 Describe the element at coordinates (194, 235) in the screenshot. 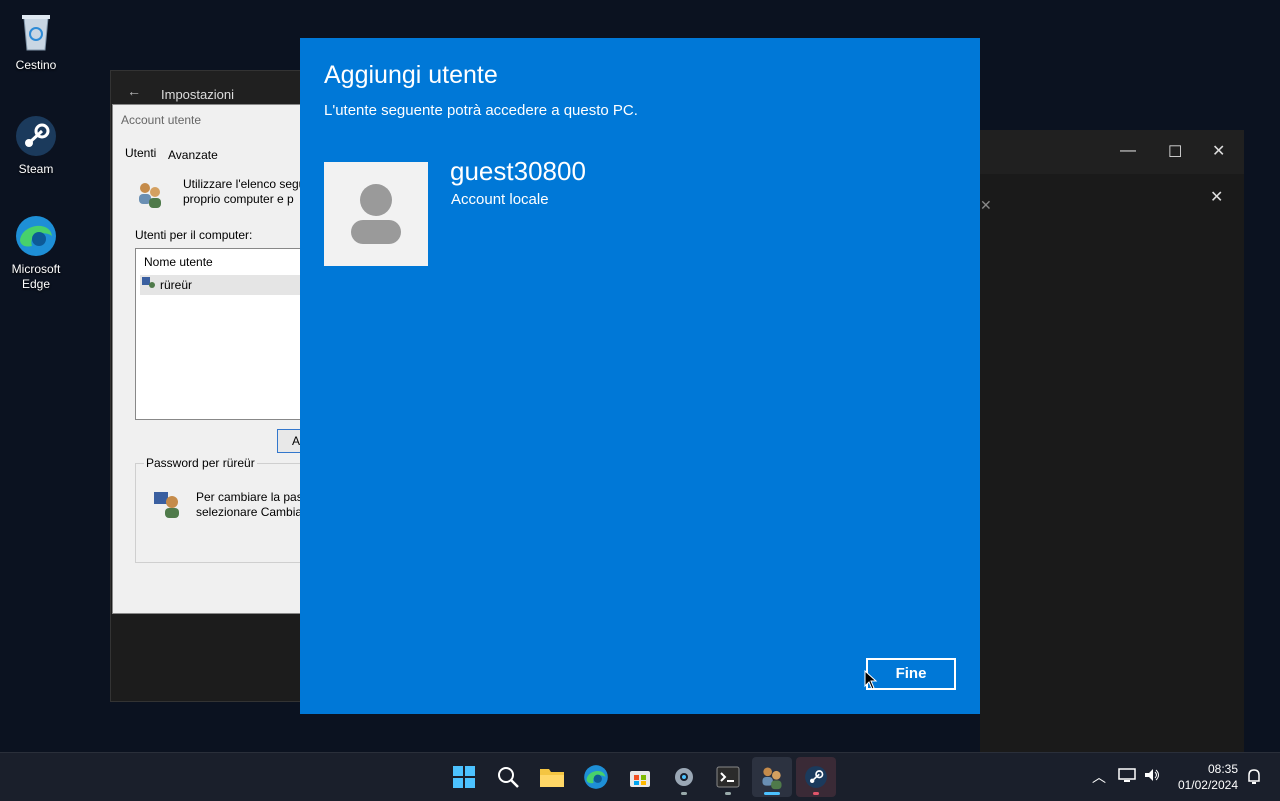

I see `users-label: Utenti per il computer:` at that location.